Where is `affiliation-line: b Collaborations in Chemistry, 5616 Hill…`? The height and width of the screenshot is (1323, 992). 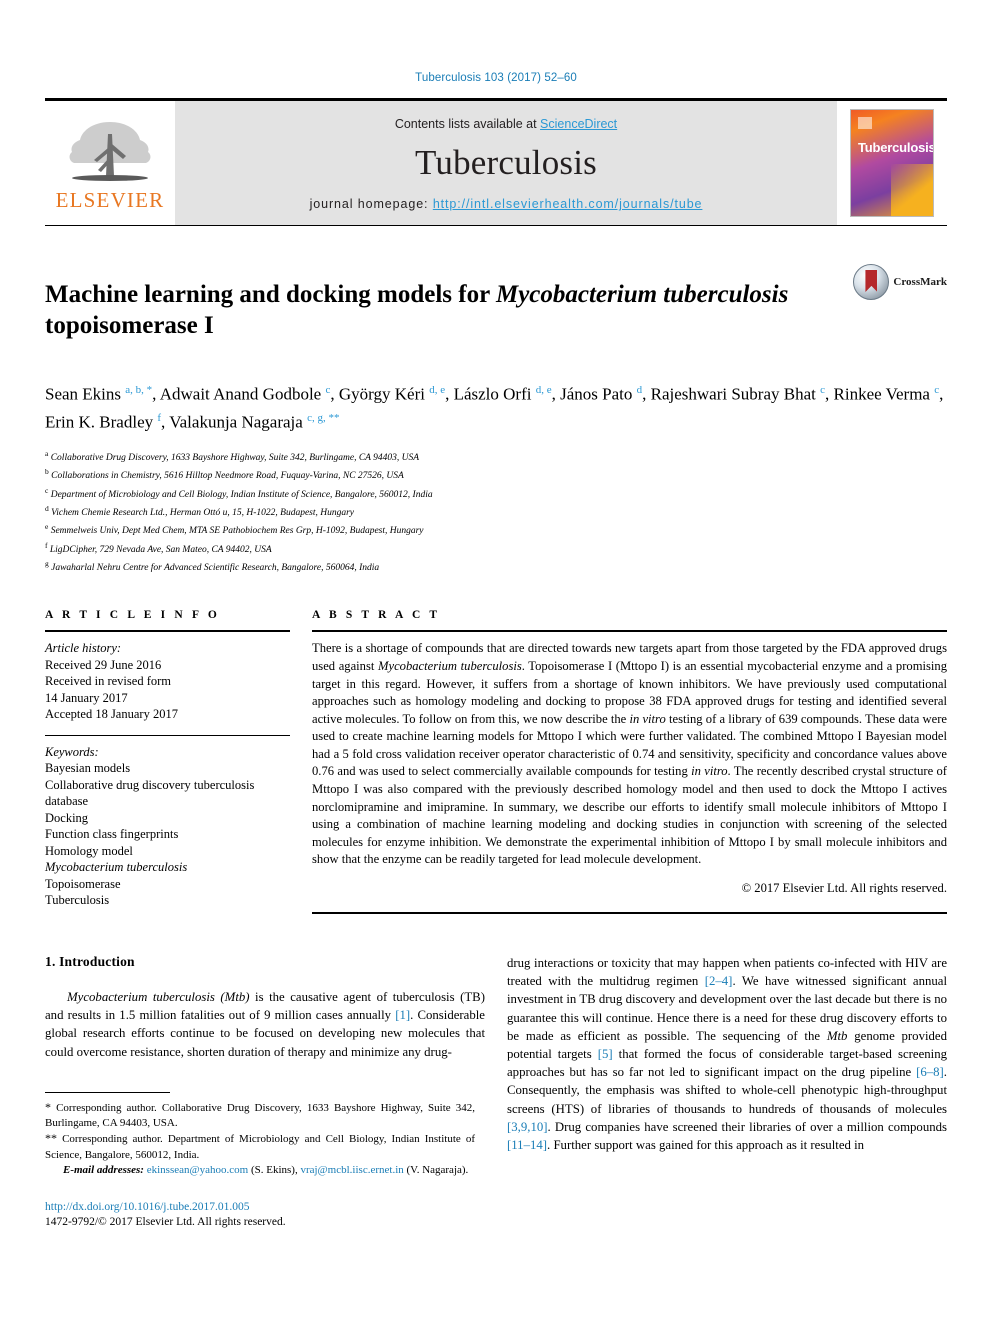 affiliation-line: b Collaborations in Chemistry, 5616 Hill… is located at coordinates (496, 474).